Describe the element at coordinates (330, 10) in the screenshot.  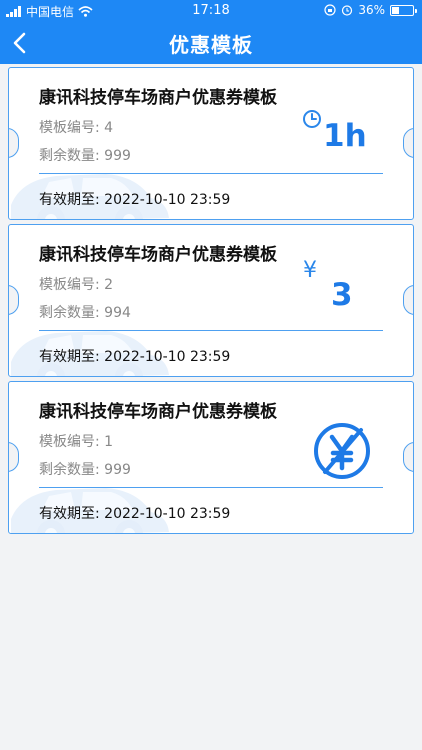
I see `orientation-lock-icon` at that location.